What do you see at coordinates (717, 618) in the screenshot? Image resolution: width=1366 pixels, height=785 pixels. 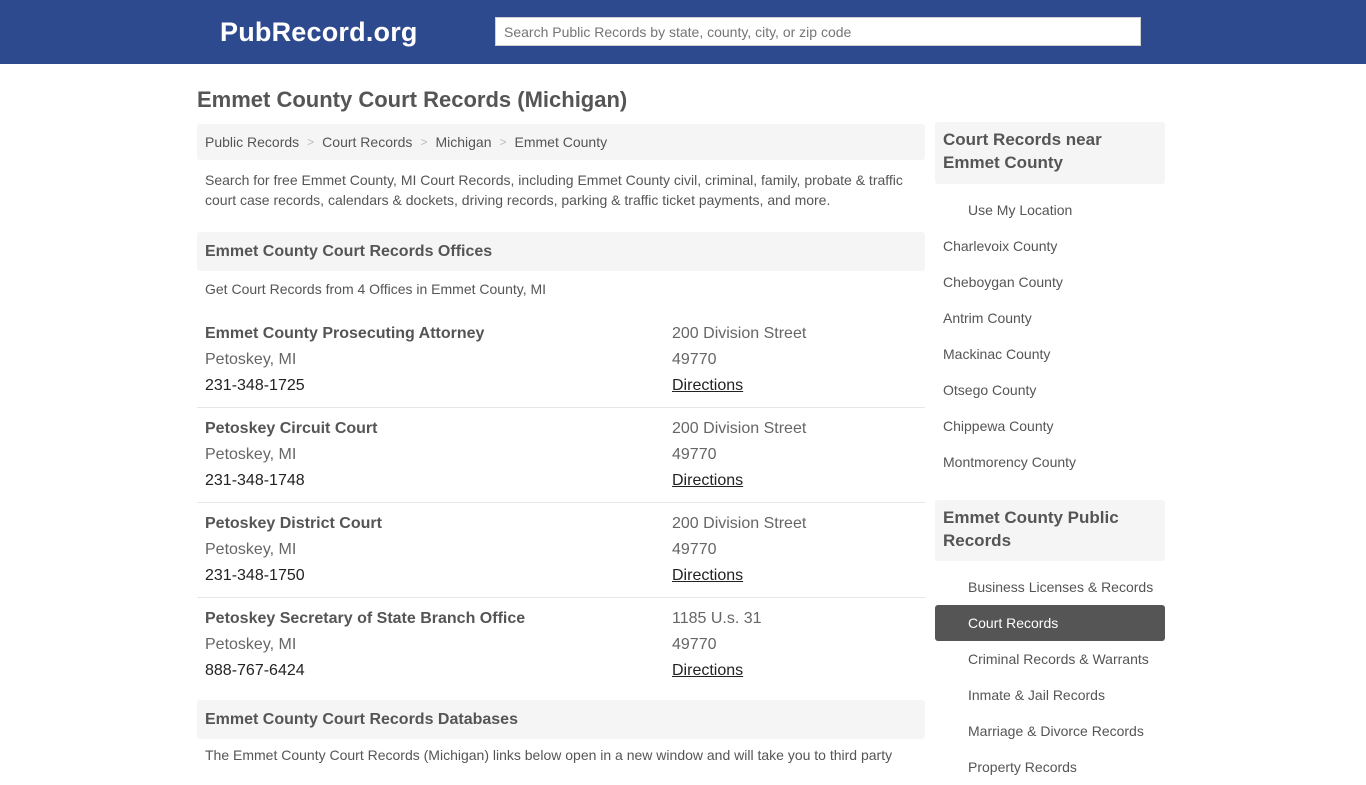 I see `office-address: 1185 U.s. 31` at bounding box center [717, 618].